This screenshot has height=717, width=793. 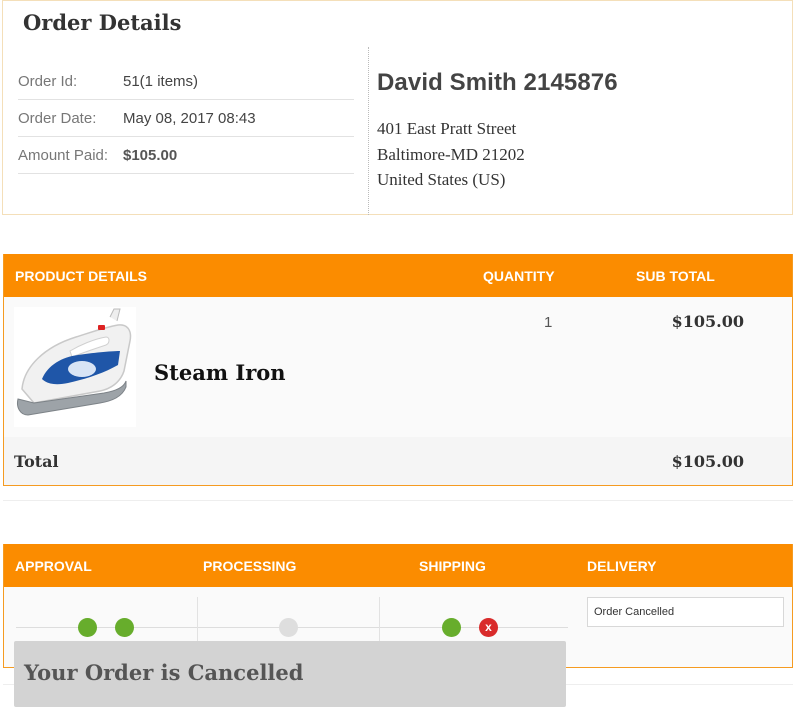 I want to click on customer-name: David Smith 2145876, so click(x=497, y=82).